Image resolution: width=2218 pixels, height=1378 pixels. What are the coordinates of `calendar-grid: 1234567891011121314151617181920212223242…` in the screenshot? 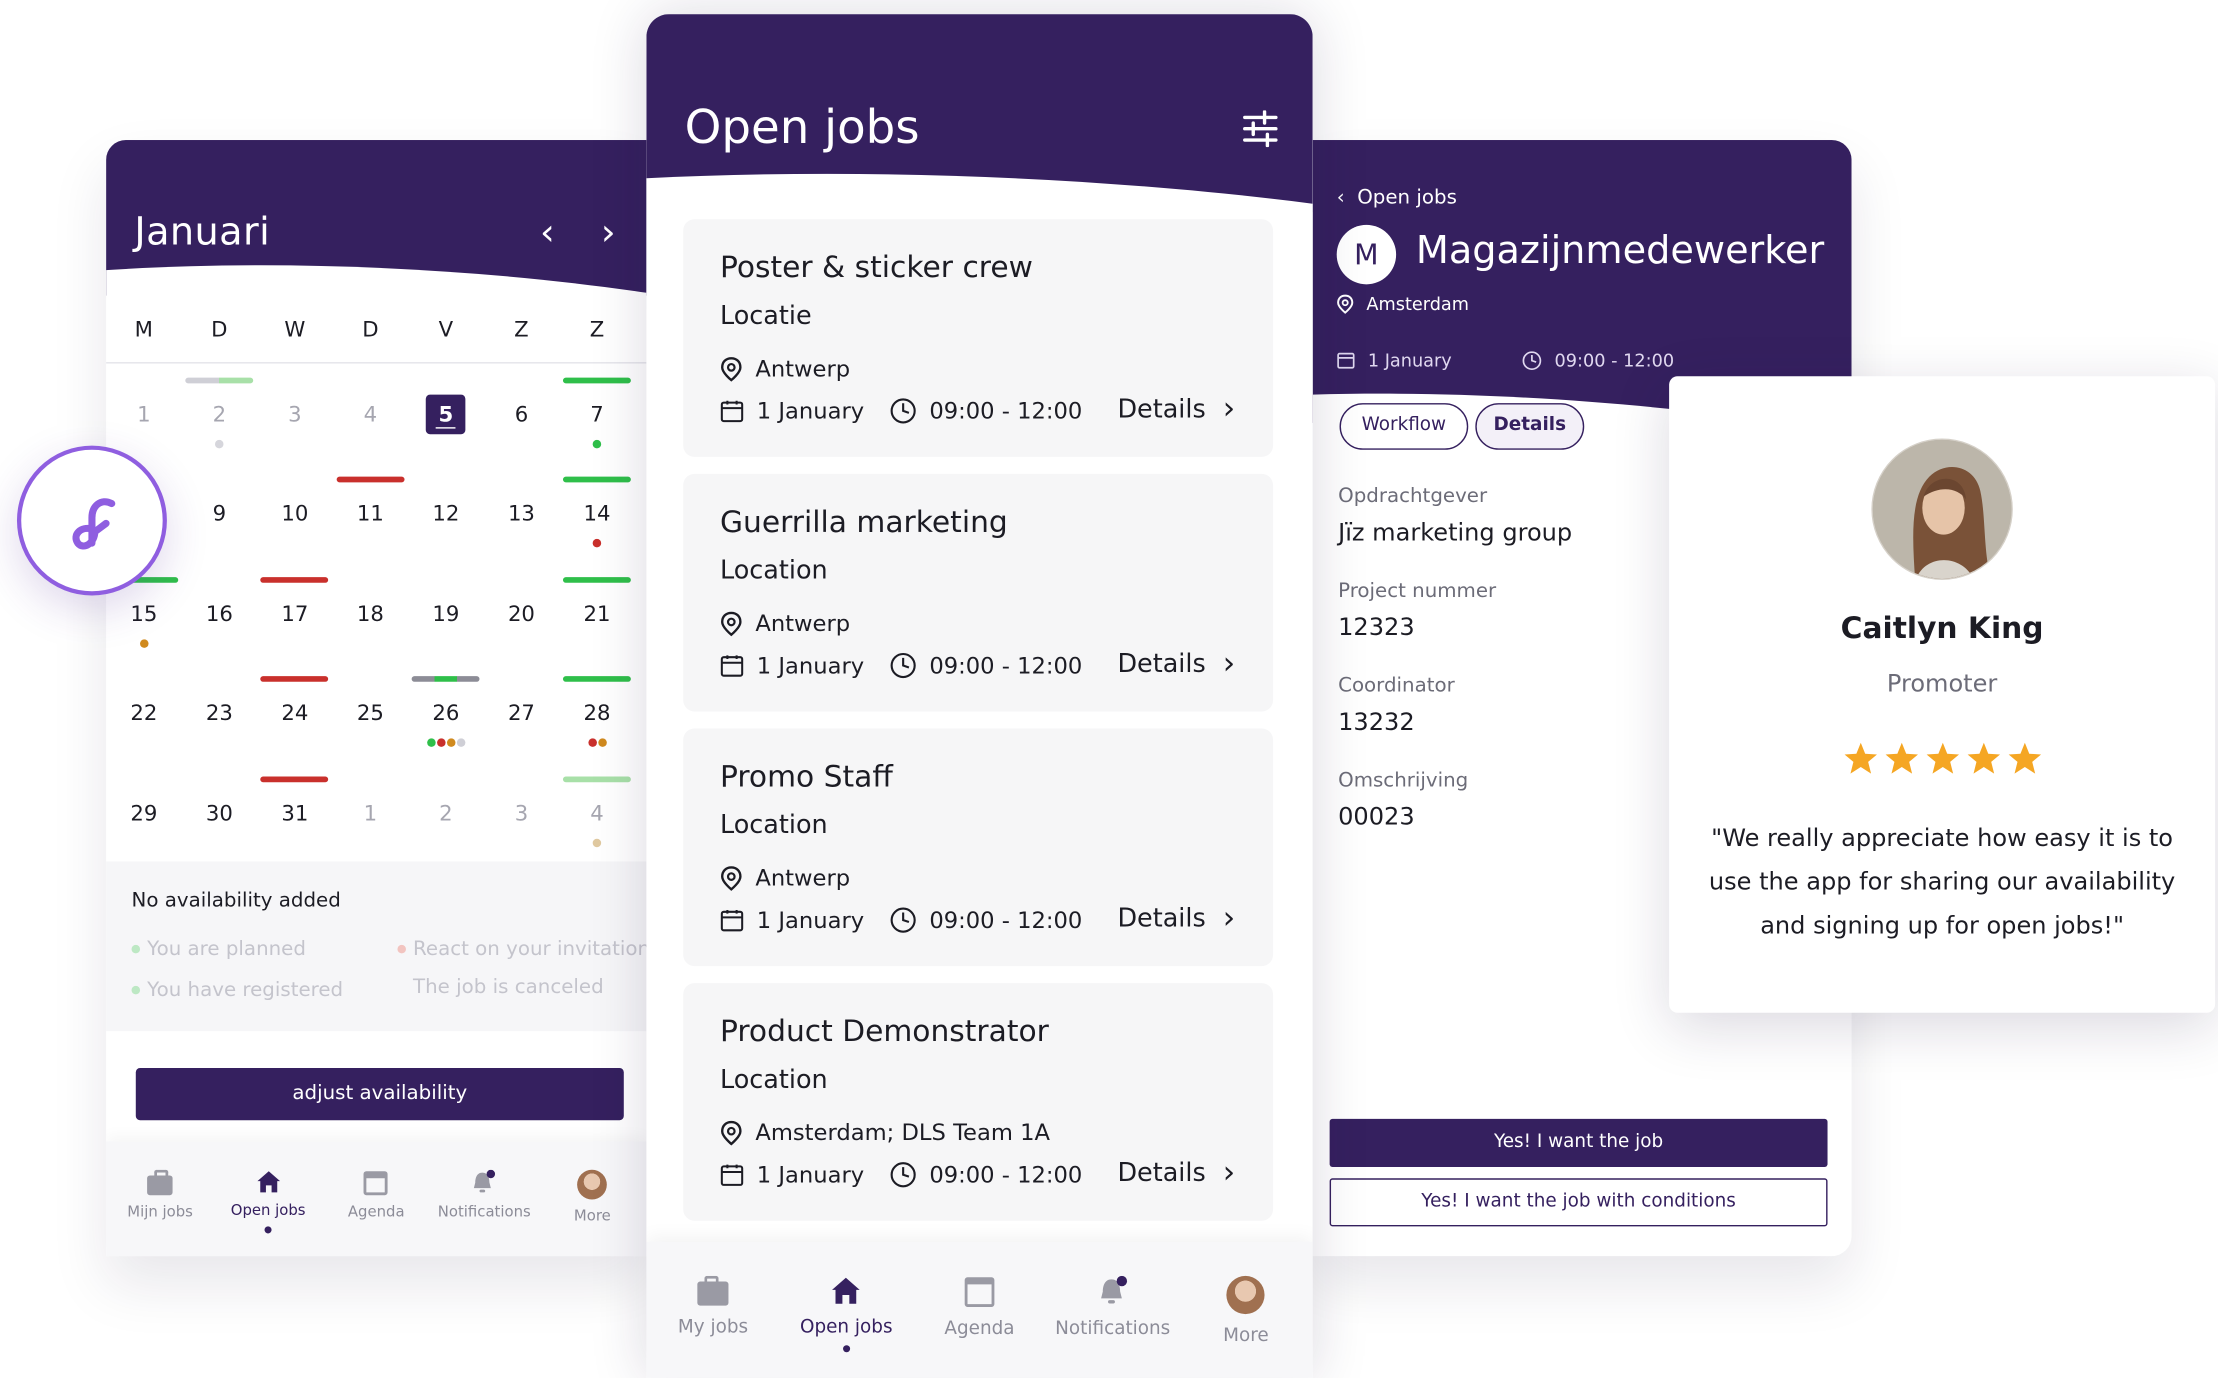 It's located at (376, 615).